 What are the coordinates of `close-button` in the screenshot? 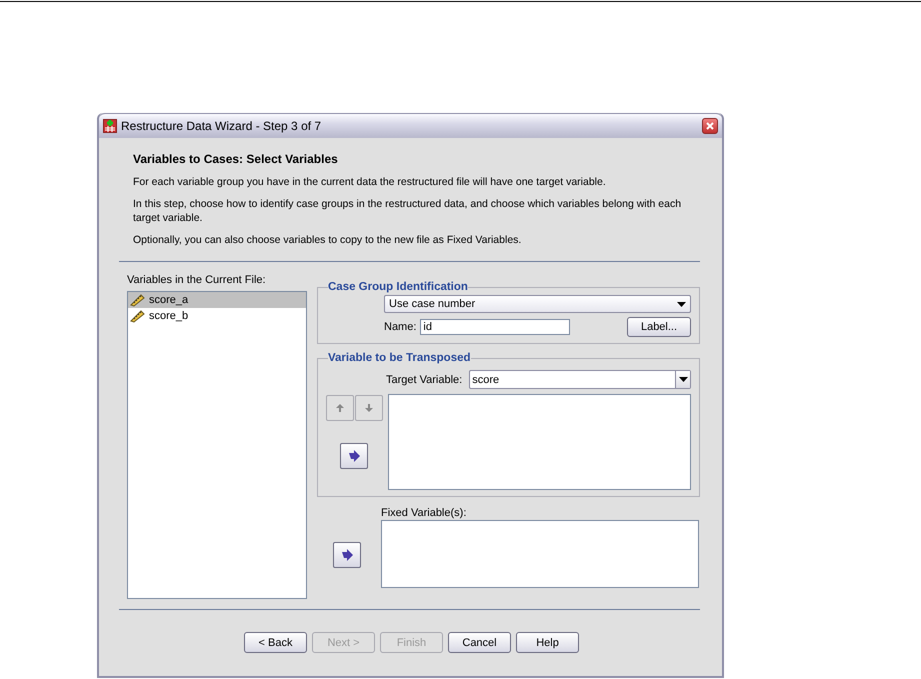 It's located at (710, 126).